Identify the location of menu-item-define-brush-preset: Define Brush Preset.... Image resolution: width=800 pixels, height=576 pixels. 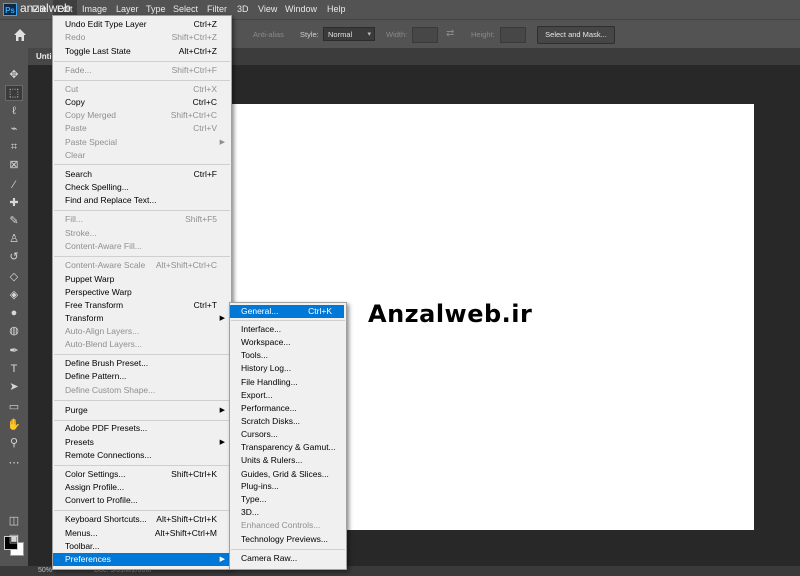
(141, 363).